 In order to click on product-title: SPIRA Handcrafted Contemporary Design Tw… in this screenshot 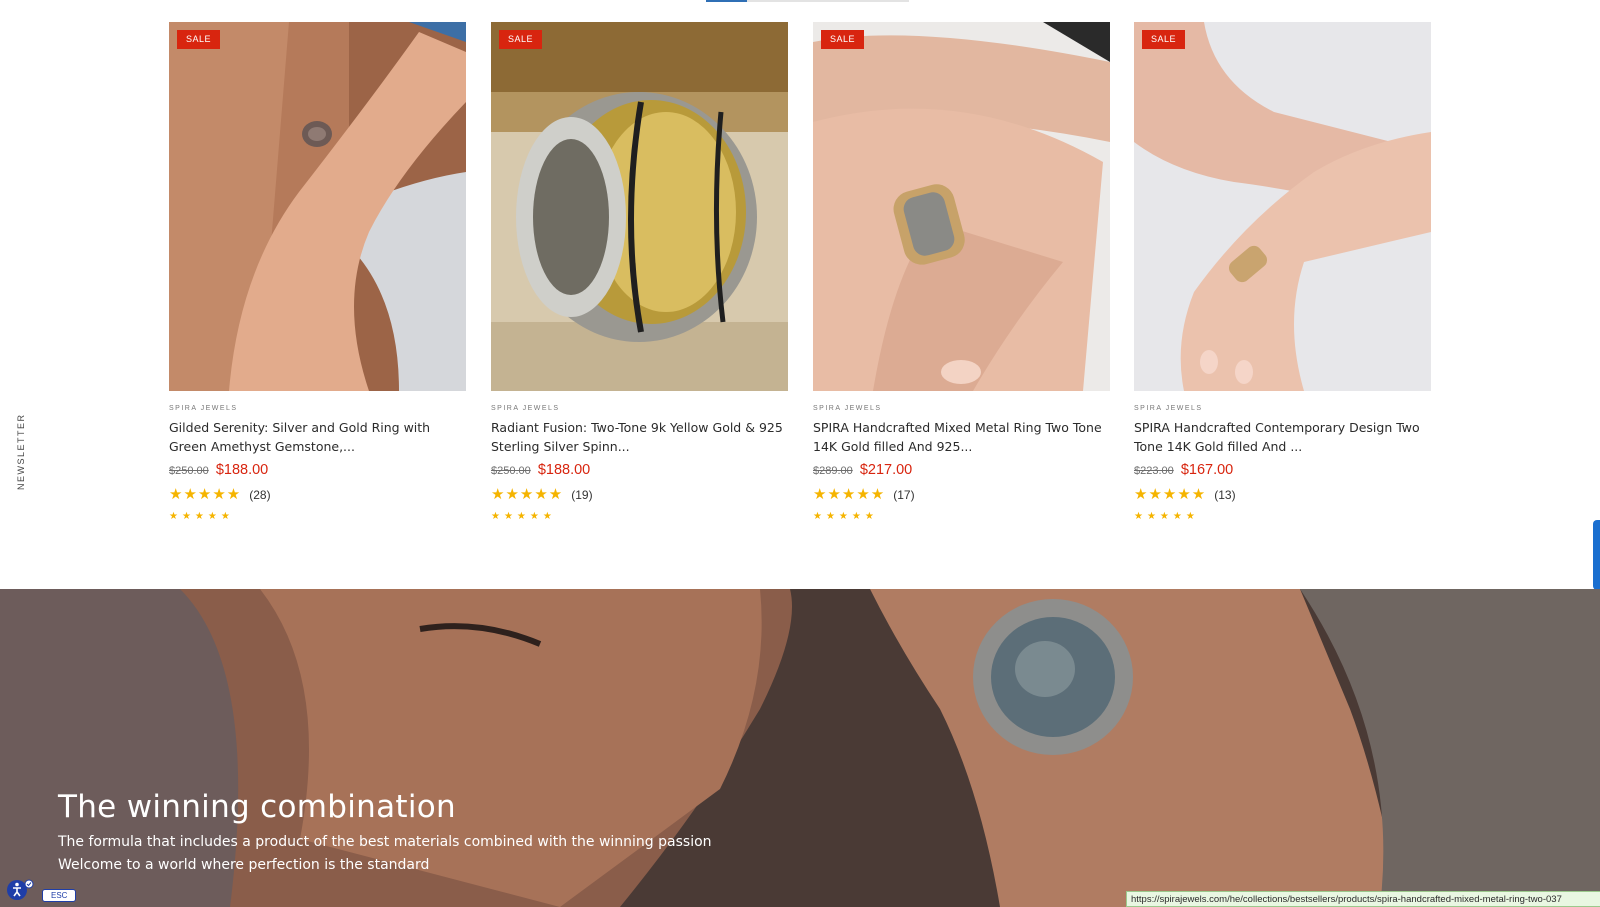, I will do `click(1282, 437)`.